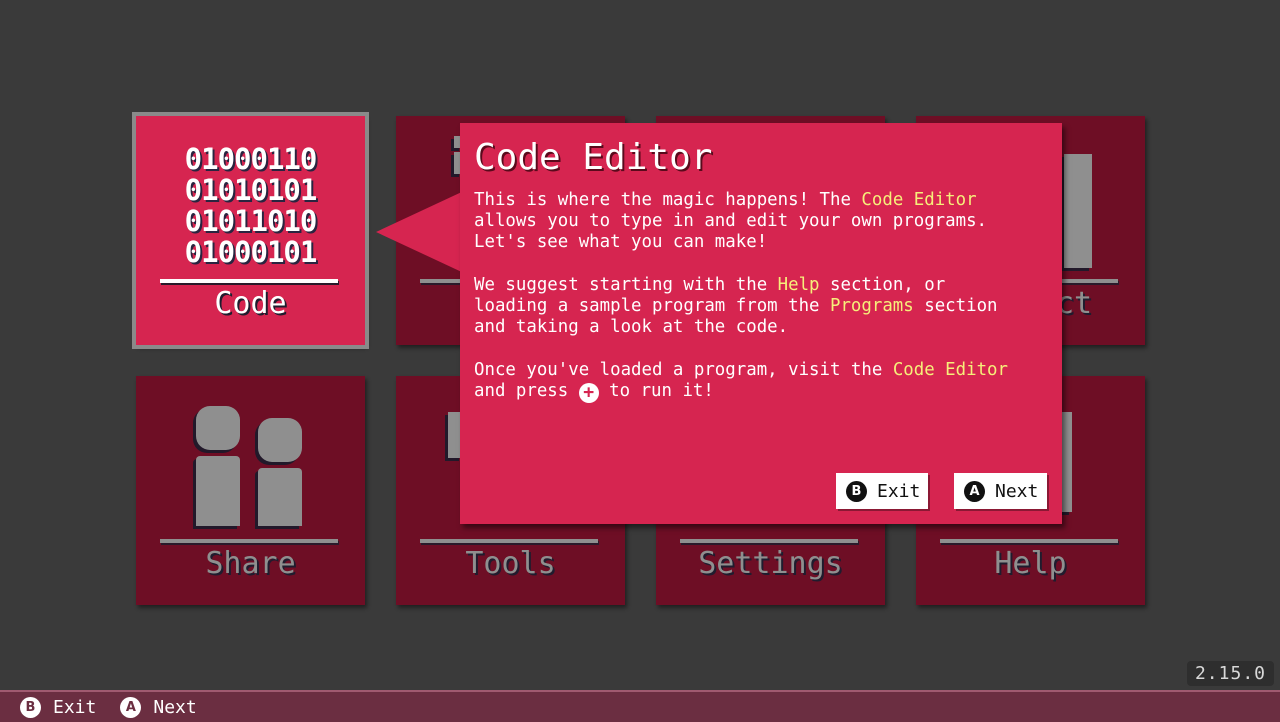 This screenshot has width=1280, height=722. I want to click on highlight-programs: Programs, so click(871, 306).